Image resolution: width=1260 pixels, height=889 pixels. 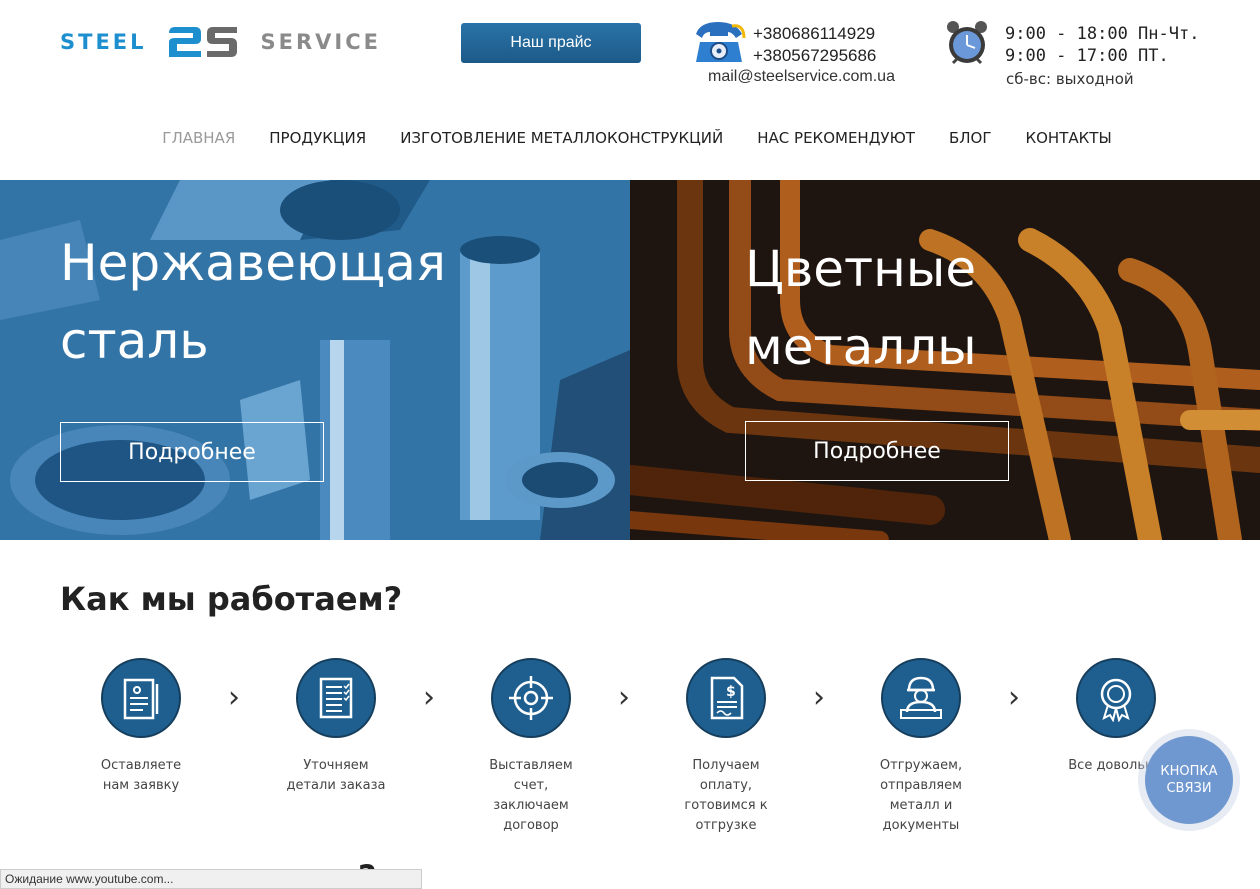 I want to click on non-ferrous-more-button: Подробнее, so click(x=877, y=451).